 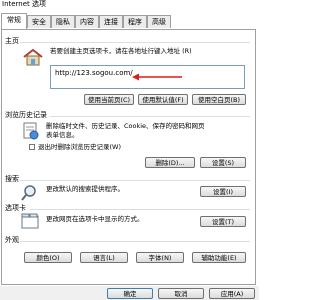 What do you see at coordinates (121, 51) in the screenshot?
I see `homepage-description: 若要创建主页选项卡，请在各地址行键入地址 (R)` at bounding box center [121, 51].